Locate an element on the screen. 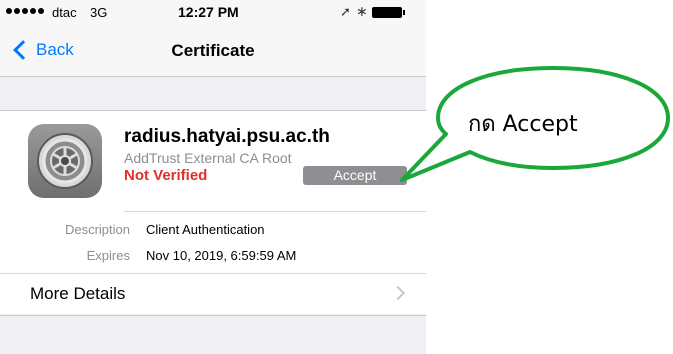  more-details-label: More Details is located at coordinates (78, 293).